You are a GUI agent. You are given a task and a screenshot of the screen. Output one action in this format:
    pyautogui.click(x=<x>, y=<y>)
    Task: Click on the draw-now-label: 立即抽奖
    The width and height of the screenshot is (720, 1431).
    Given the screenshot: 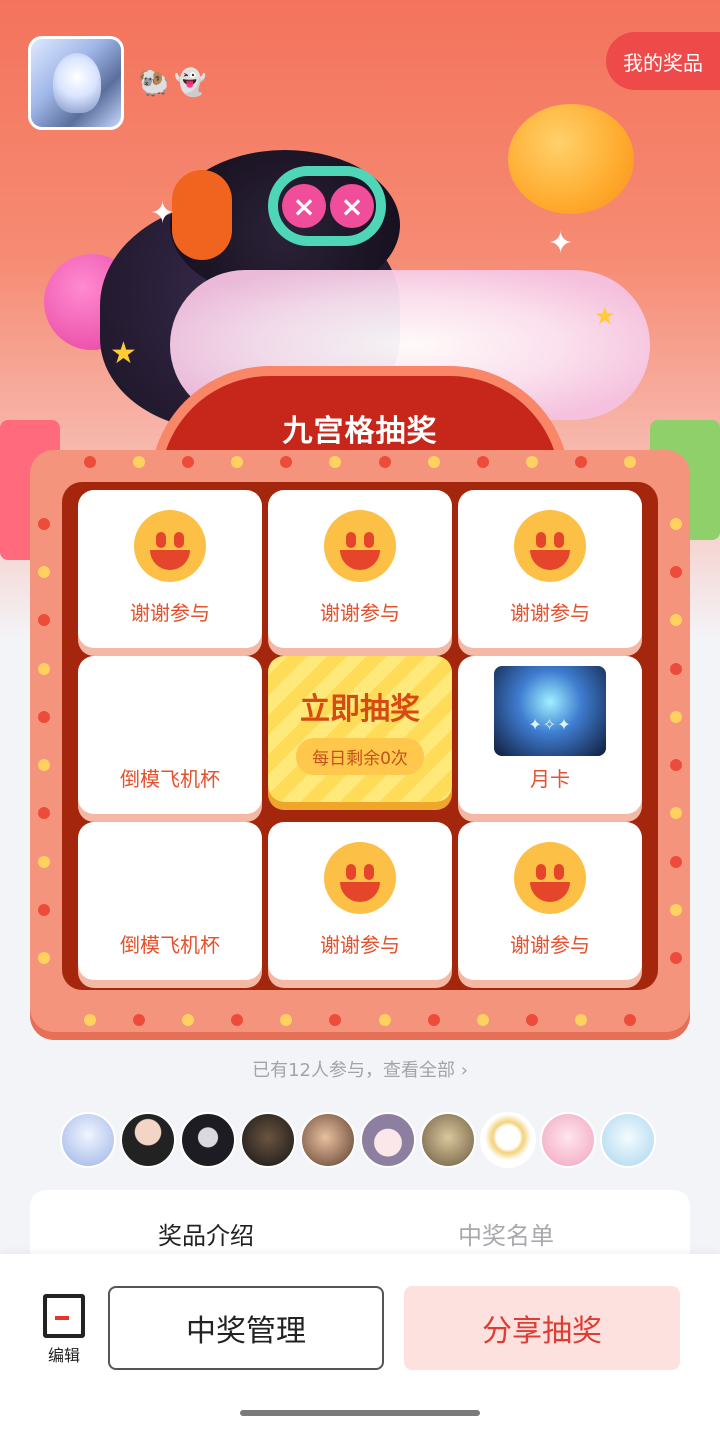 What is the action you would take?
    pyautogui.click(x=360, y=709)
    